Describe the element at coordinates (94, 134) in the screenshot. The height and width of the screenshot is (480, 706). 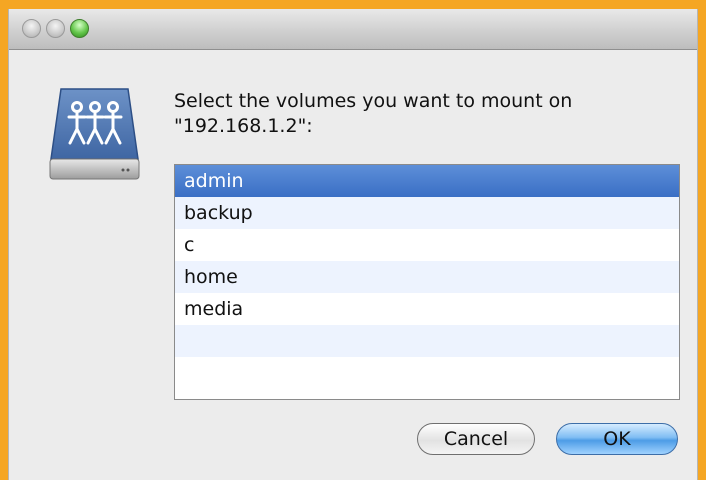
I see `network-volume-icon` at that location.